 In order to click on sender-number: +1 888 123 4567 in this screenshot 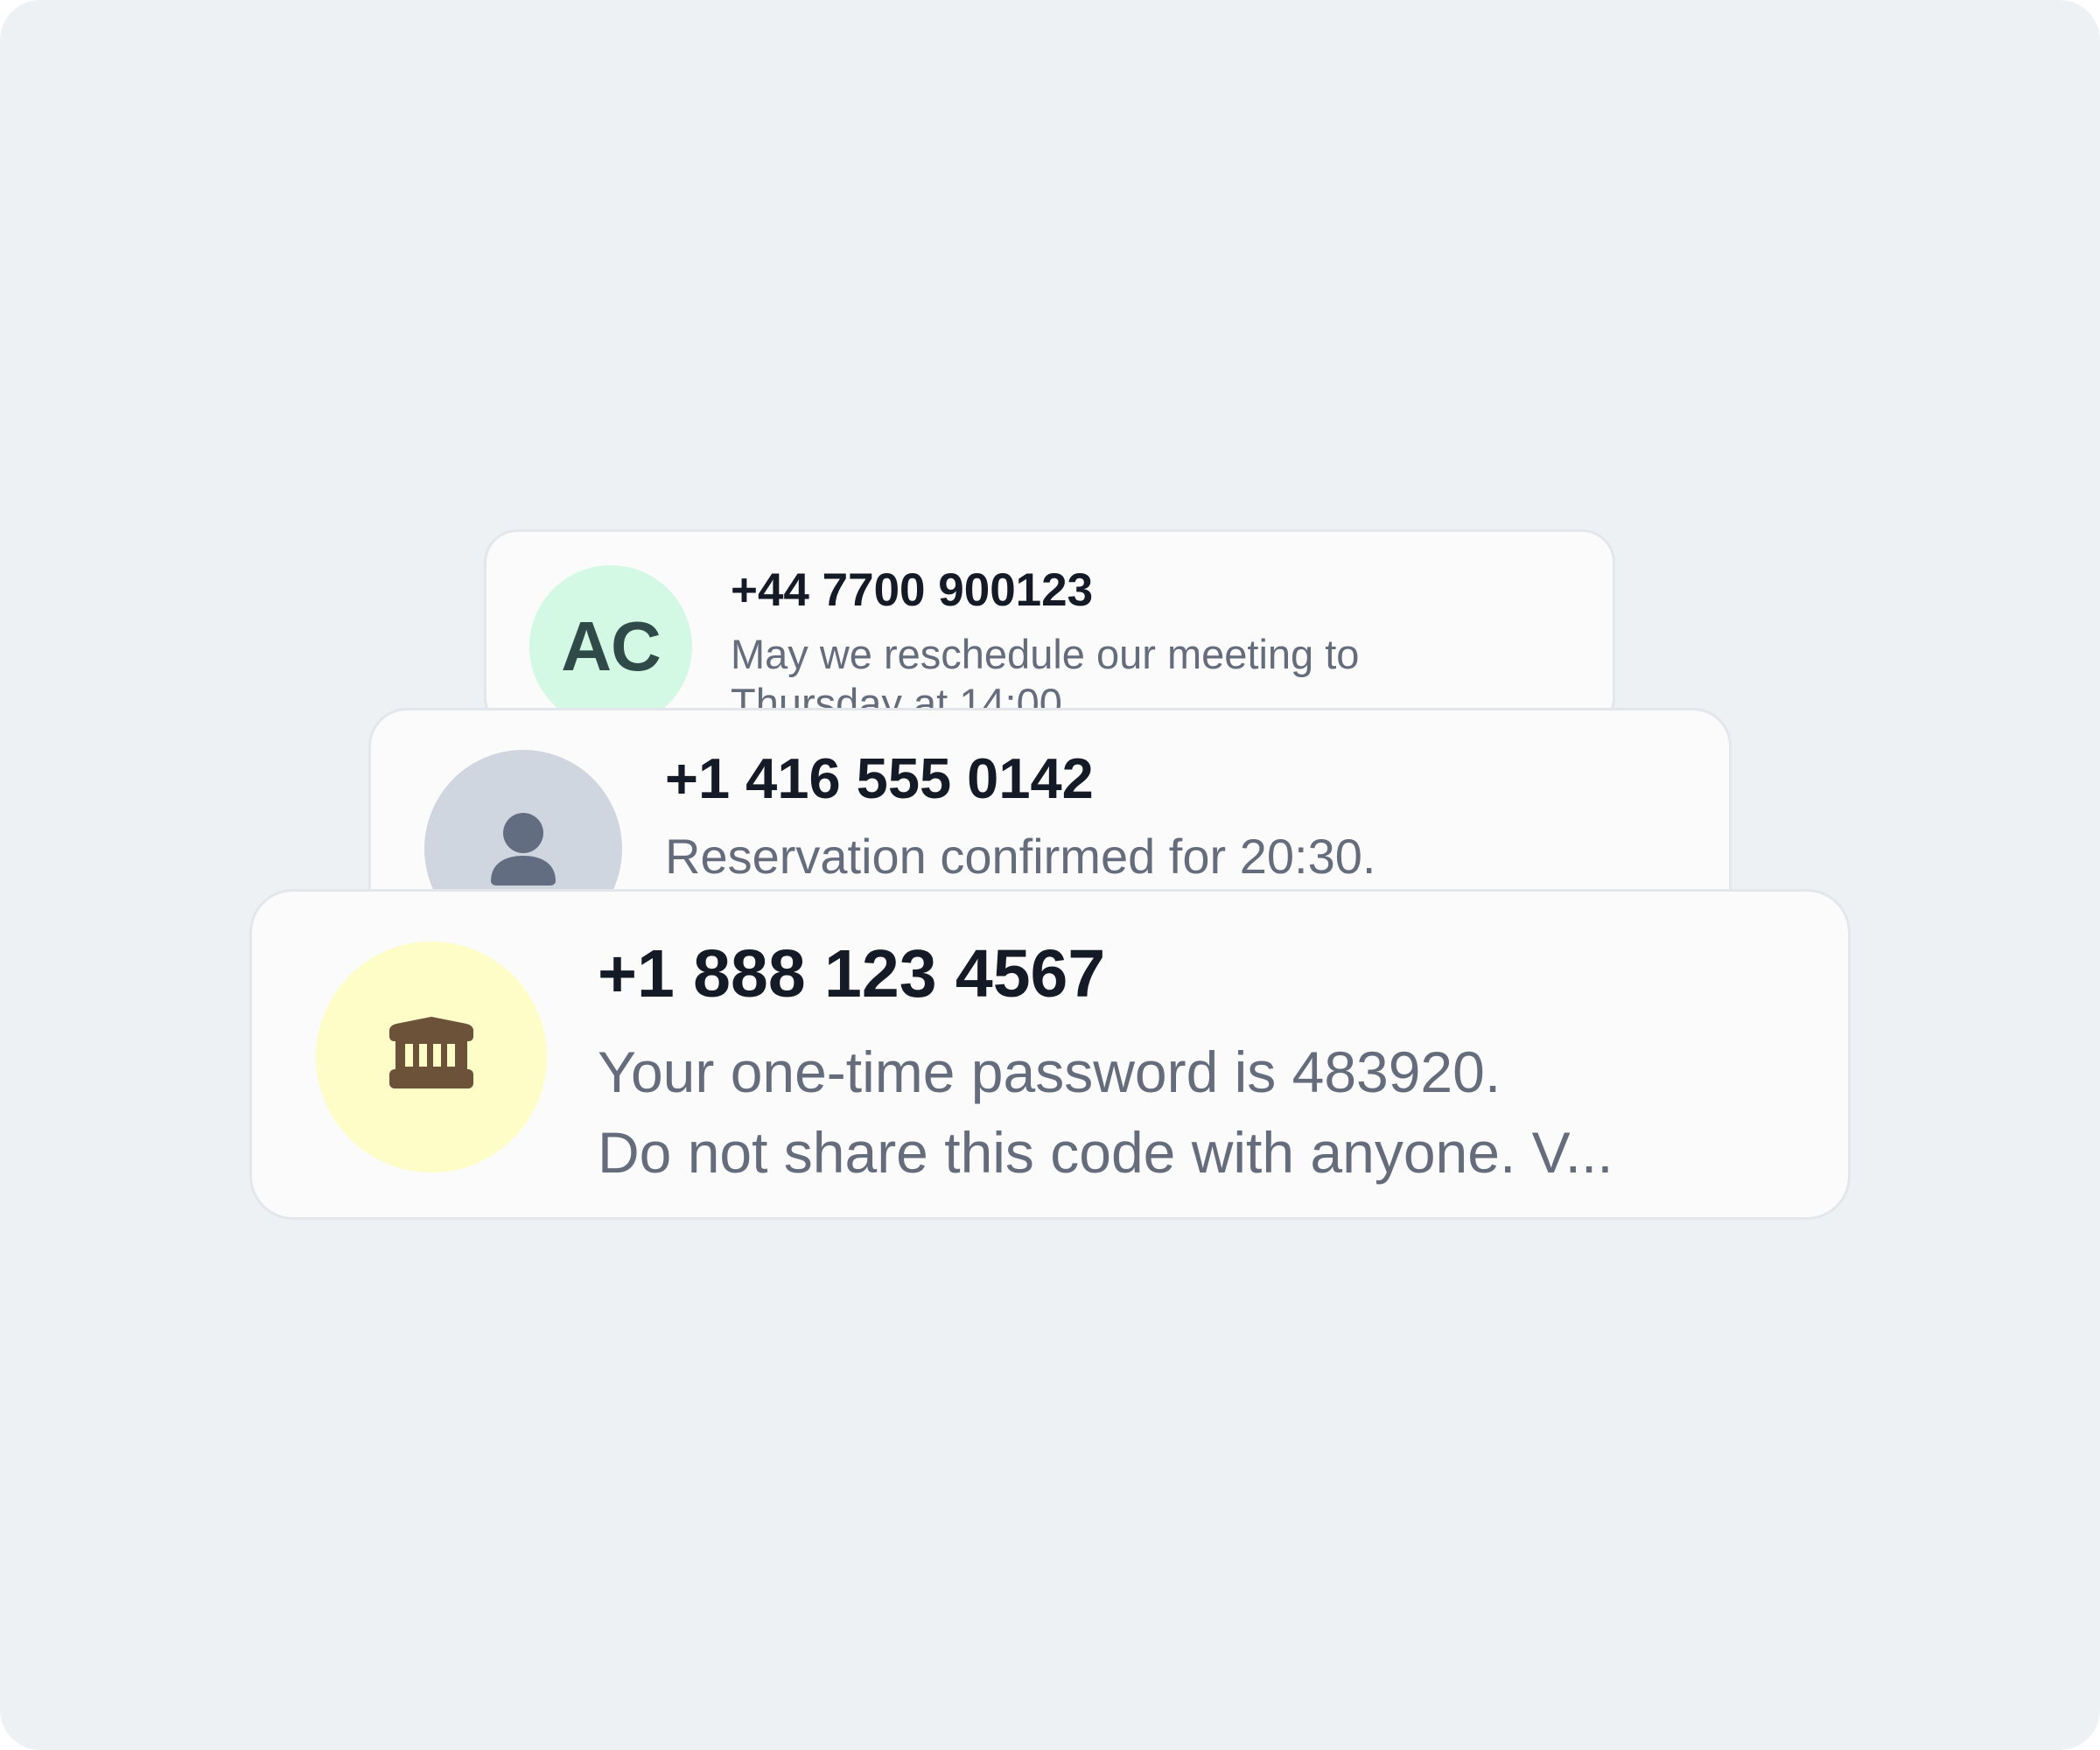, I will do `click(852, 974)`.